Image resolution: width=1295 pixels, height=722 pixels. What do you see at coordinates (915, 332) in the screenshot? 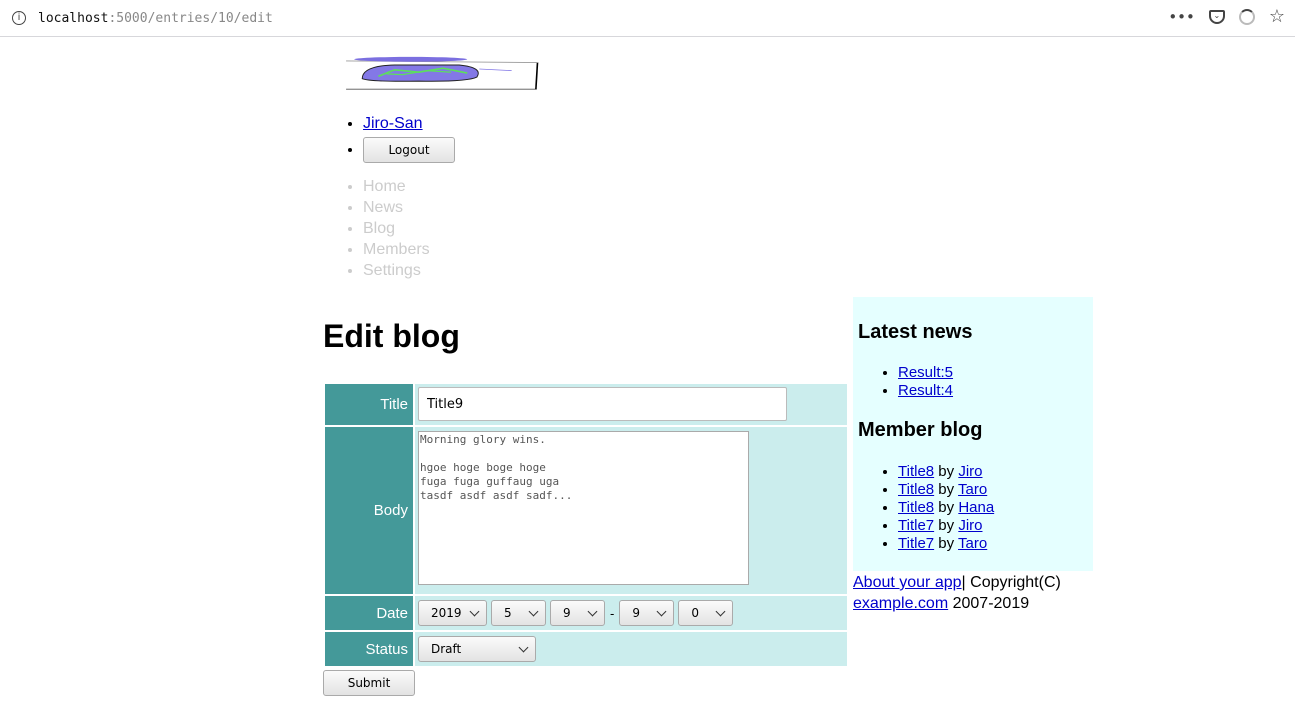
I see `latest-news-heading: Latest news` at bounding box center [915, 332].